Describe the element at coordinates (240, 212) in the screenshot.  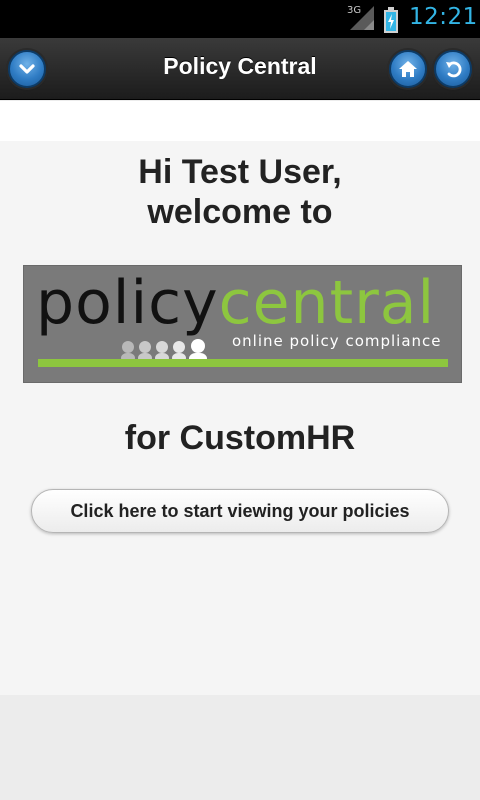
I see `greeting-line-2: welcome to` at that location.